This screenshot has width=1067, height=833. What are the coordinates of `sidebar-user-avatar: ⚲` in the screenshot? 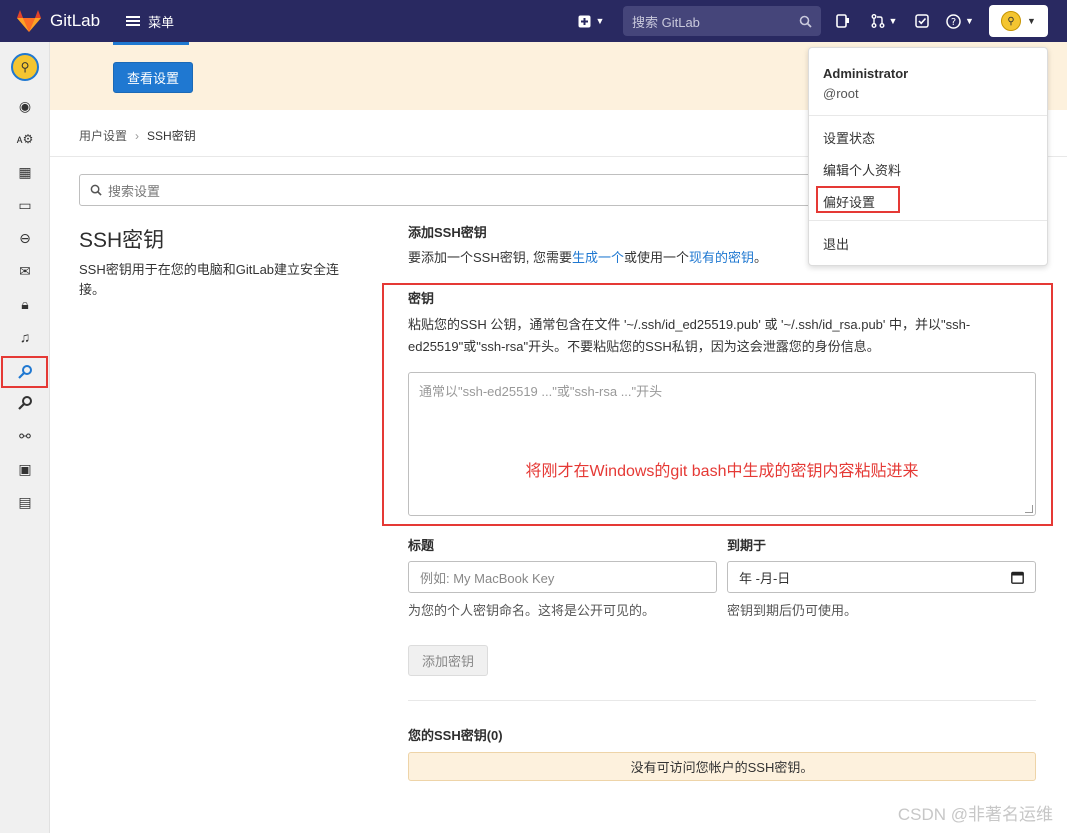 It's located at (25, 67).